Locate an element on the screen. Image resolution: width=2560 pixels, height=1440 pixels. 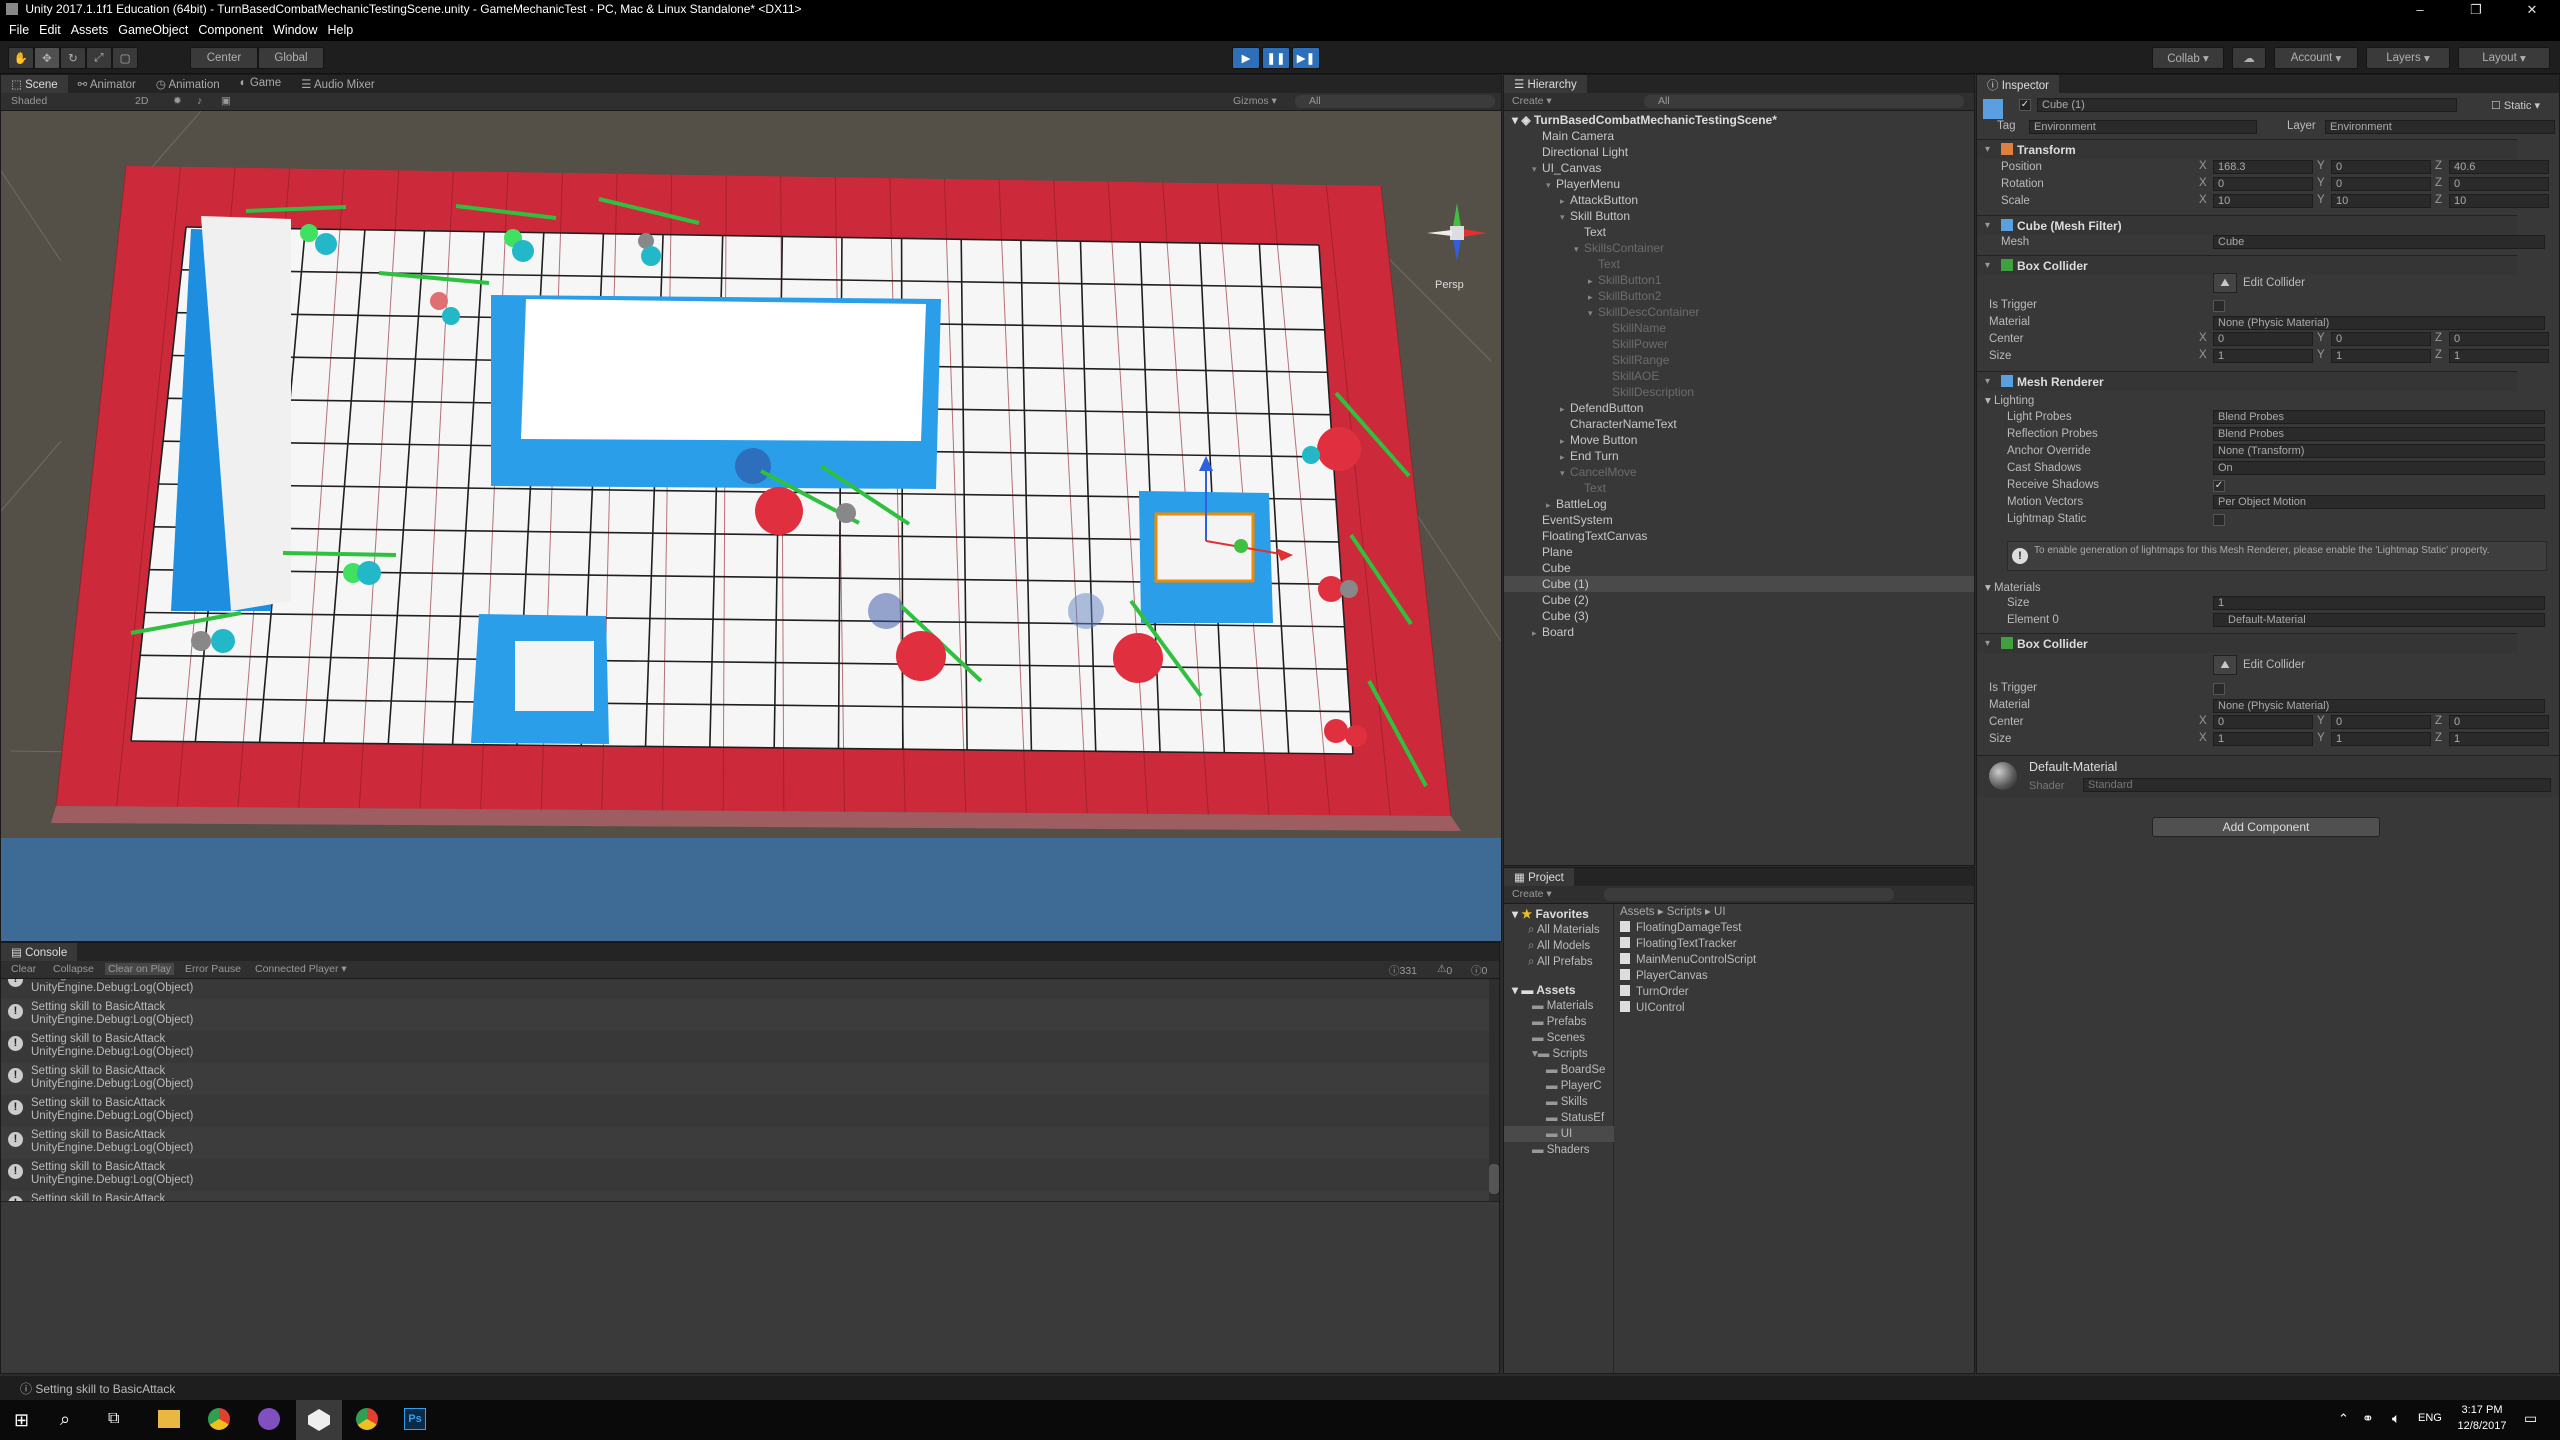
mode-2d-toggle: 2D is located at coordinates (141, 101).